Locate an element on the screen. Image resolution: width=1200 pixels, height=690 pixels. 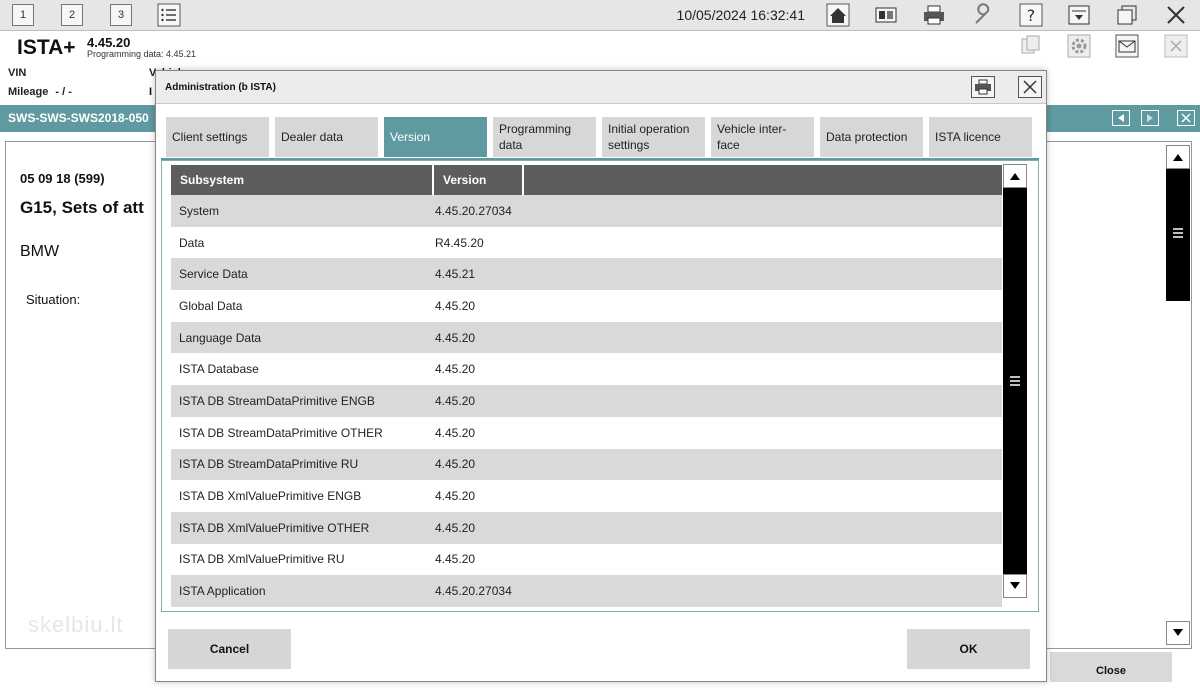
table-header: Subsystem Version is located at coordinates (586, 180).